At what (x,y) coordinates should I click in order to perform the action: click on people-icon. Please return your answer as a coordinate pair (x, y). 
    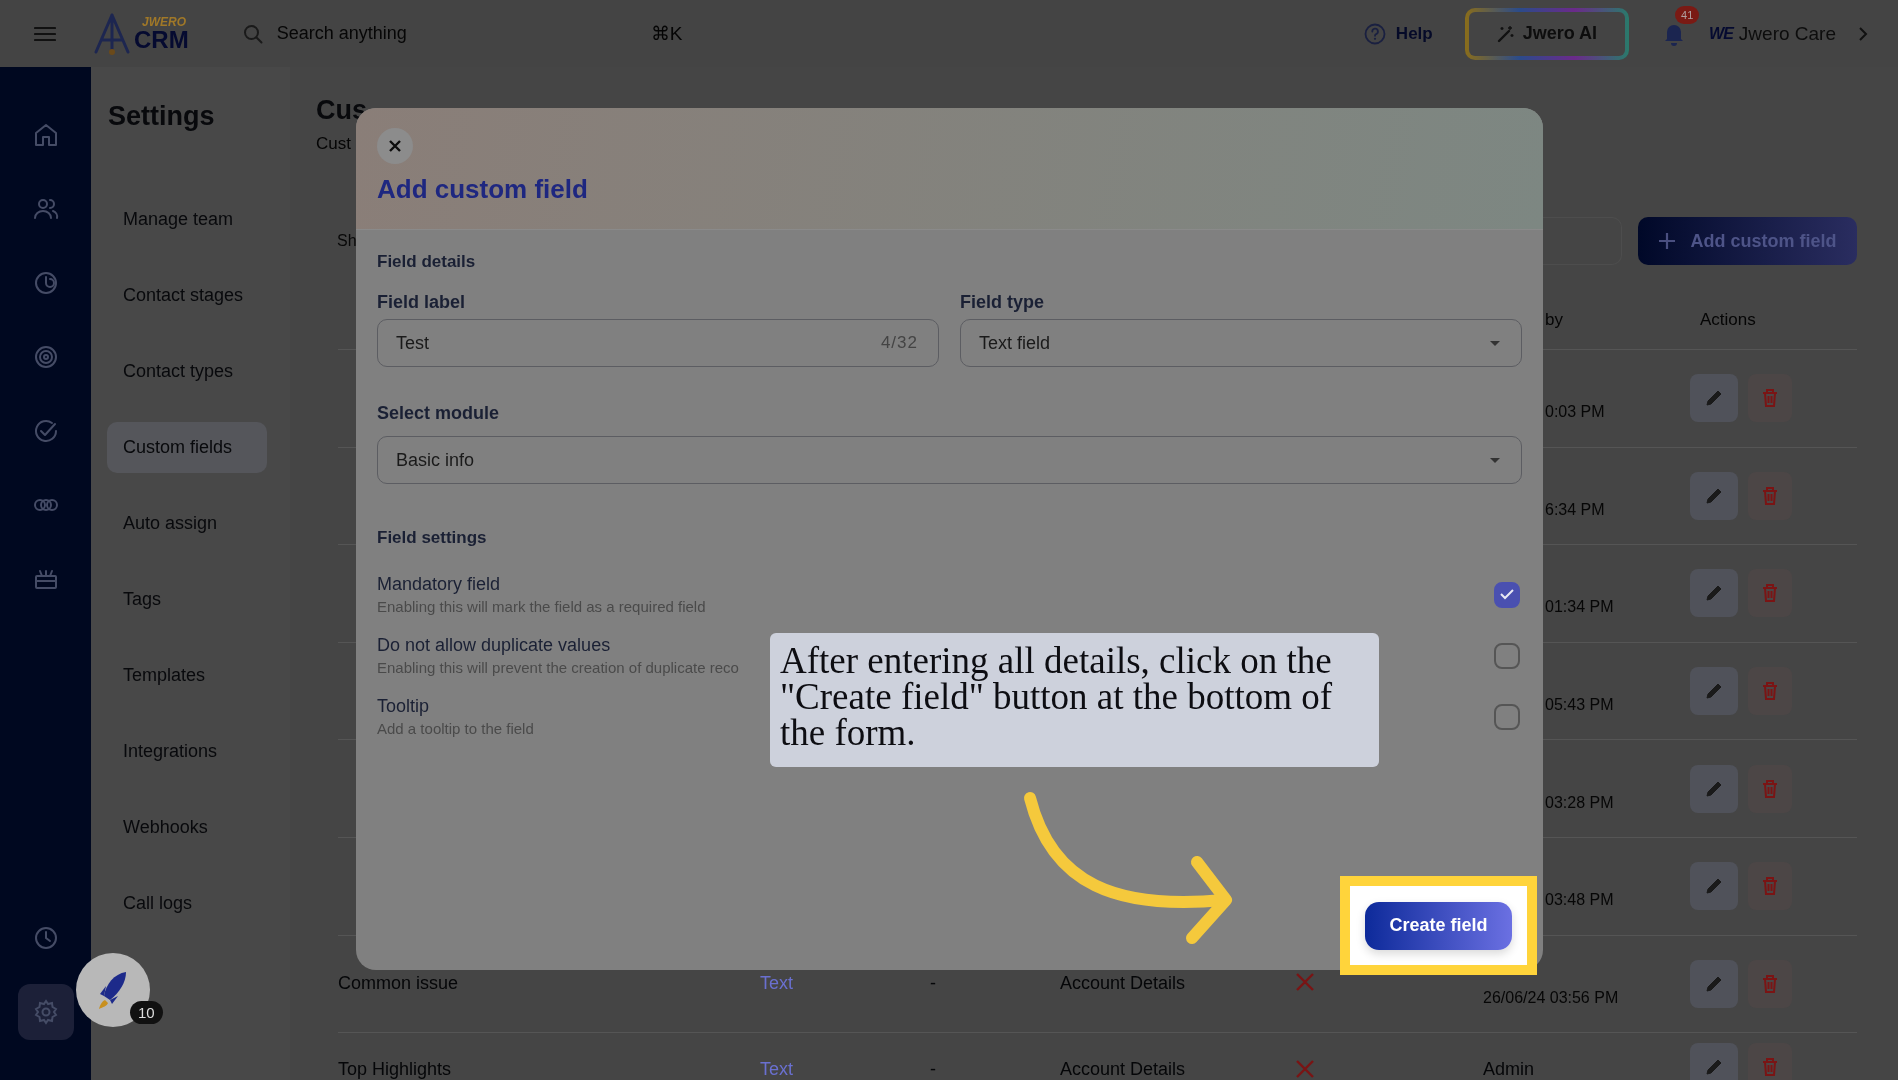
    Looking at the image, I should click on (45, 209).